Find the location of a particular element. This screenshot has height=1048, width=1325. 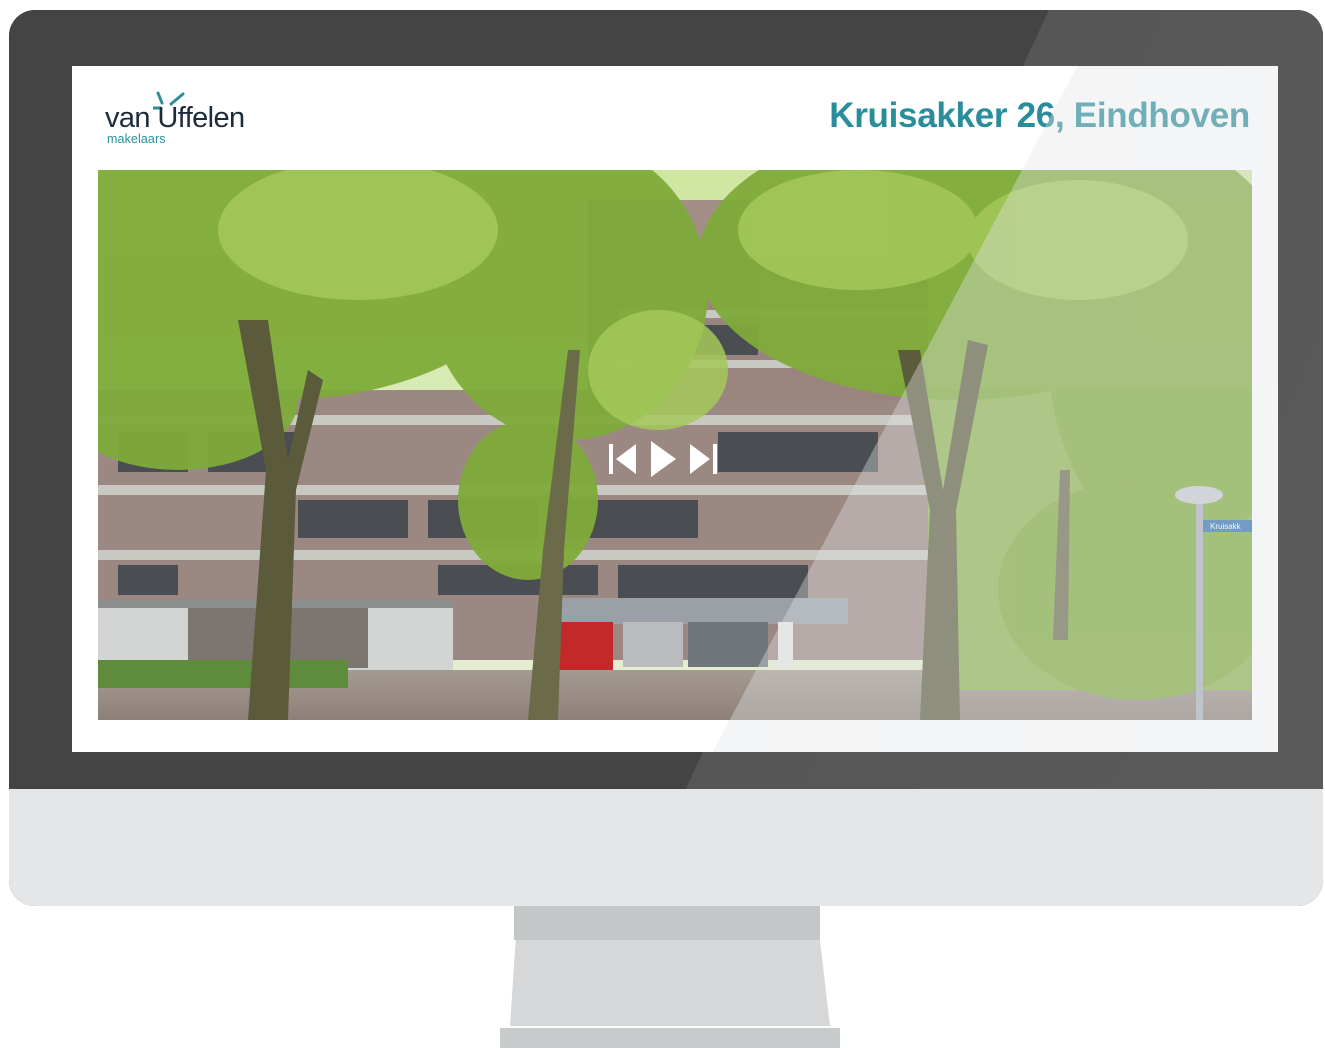

play-button is located at coordinates (663, 459).